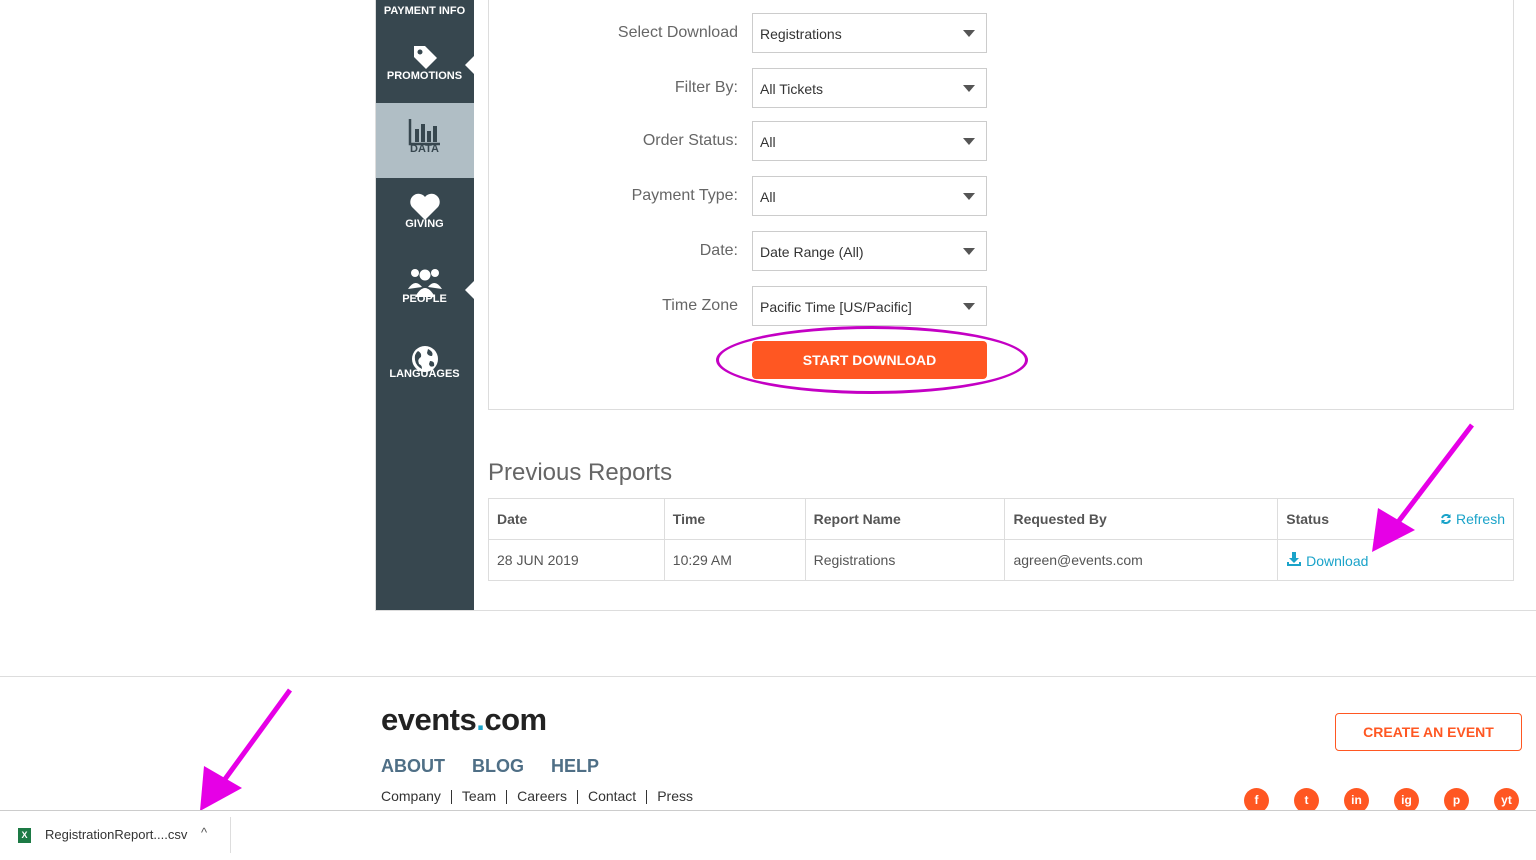  What do you see at coordinates (1141, 519) in the screenshot?
I see `column-header-requested-by: Requested By` at bounding box center [1141, 519].